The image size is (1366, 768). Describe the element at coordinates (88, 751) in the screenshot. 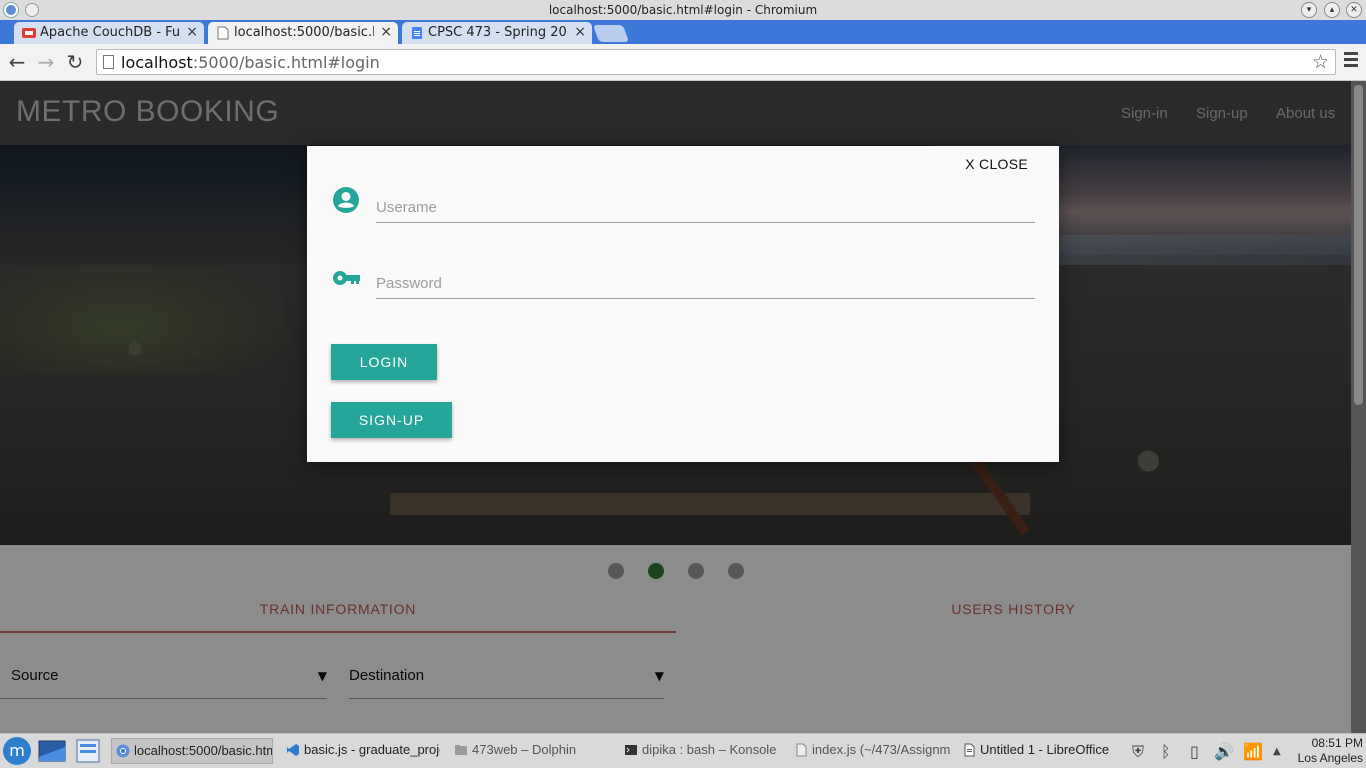

I see `file-manager-icon` at that location.